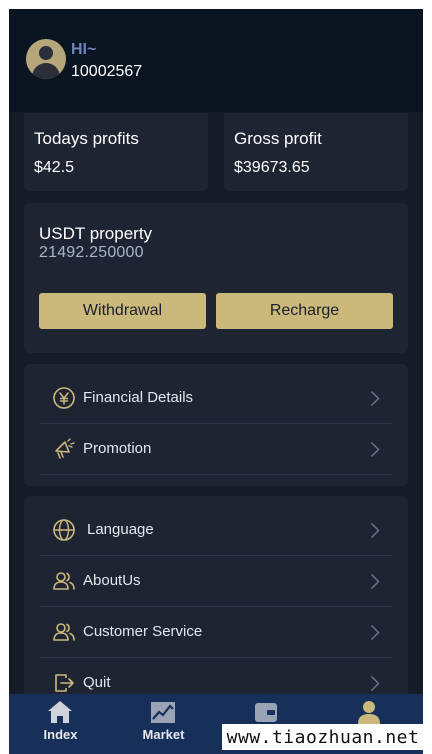 This screenshot has height=754, width=432. What do you see at coordinates (163, 734) in the screenshot?
I see `tab-label: Market` at bounding box center [163, 734].